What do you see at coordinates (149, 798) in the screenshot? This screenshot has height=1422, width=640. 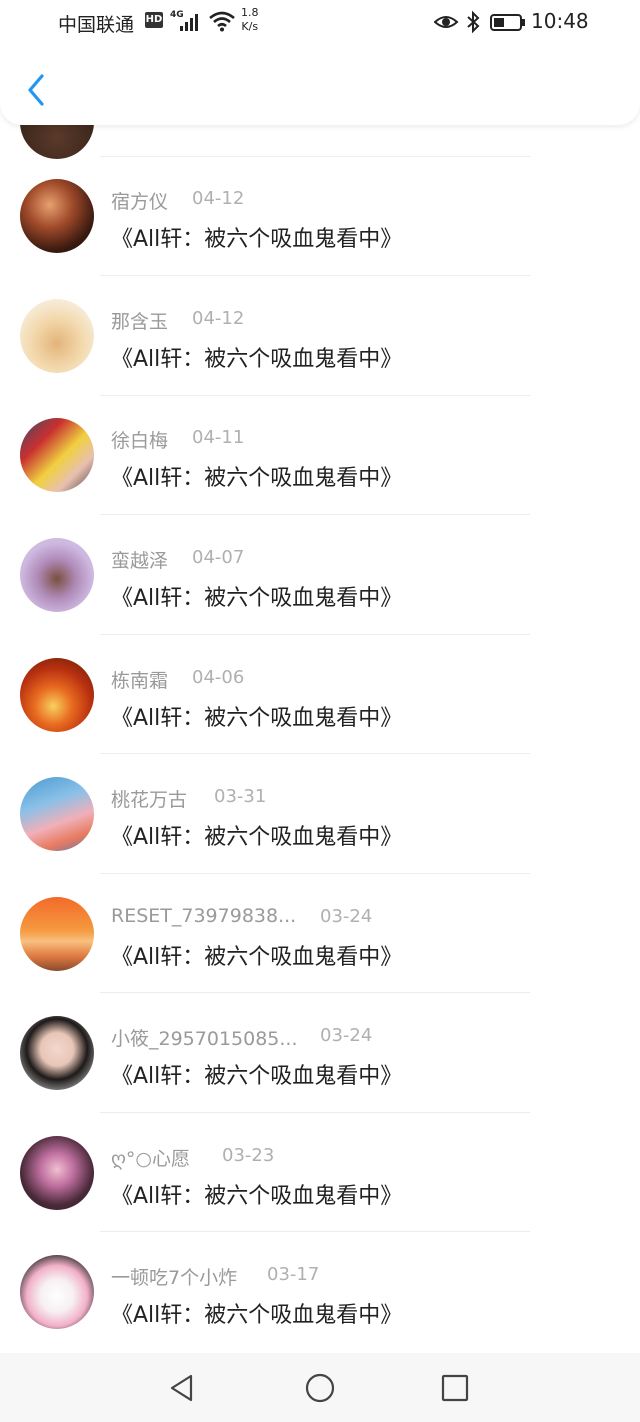 I see `user-name: 桃花万古` at bounding box center [149, 798].